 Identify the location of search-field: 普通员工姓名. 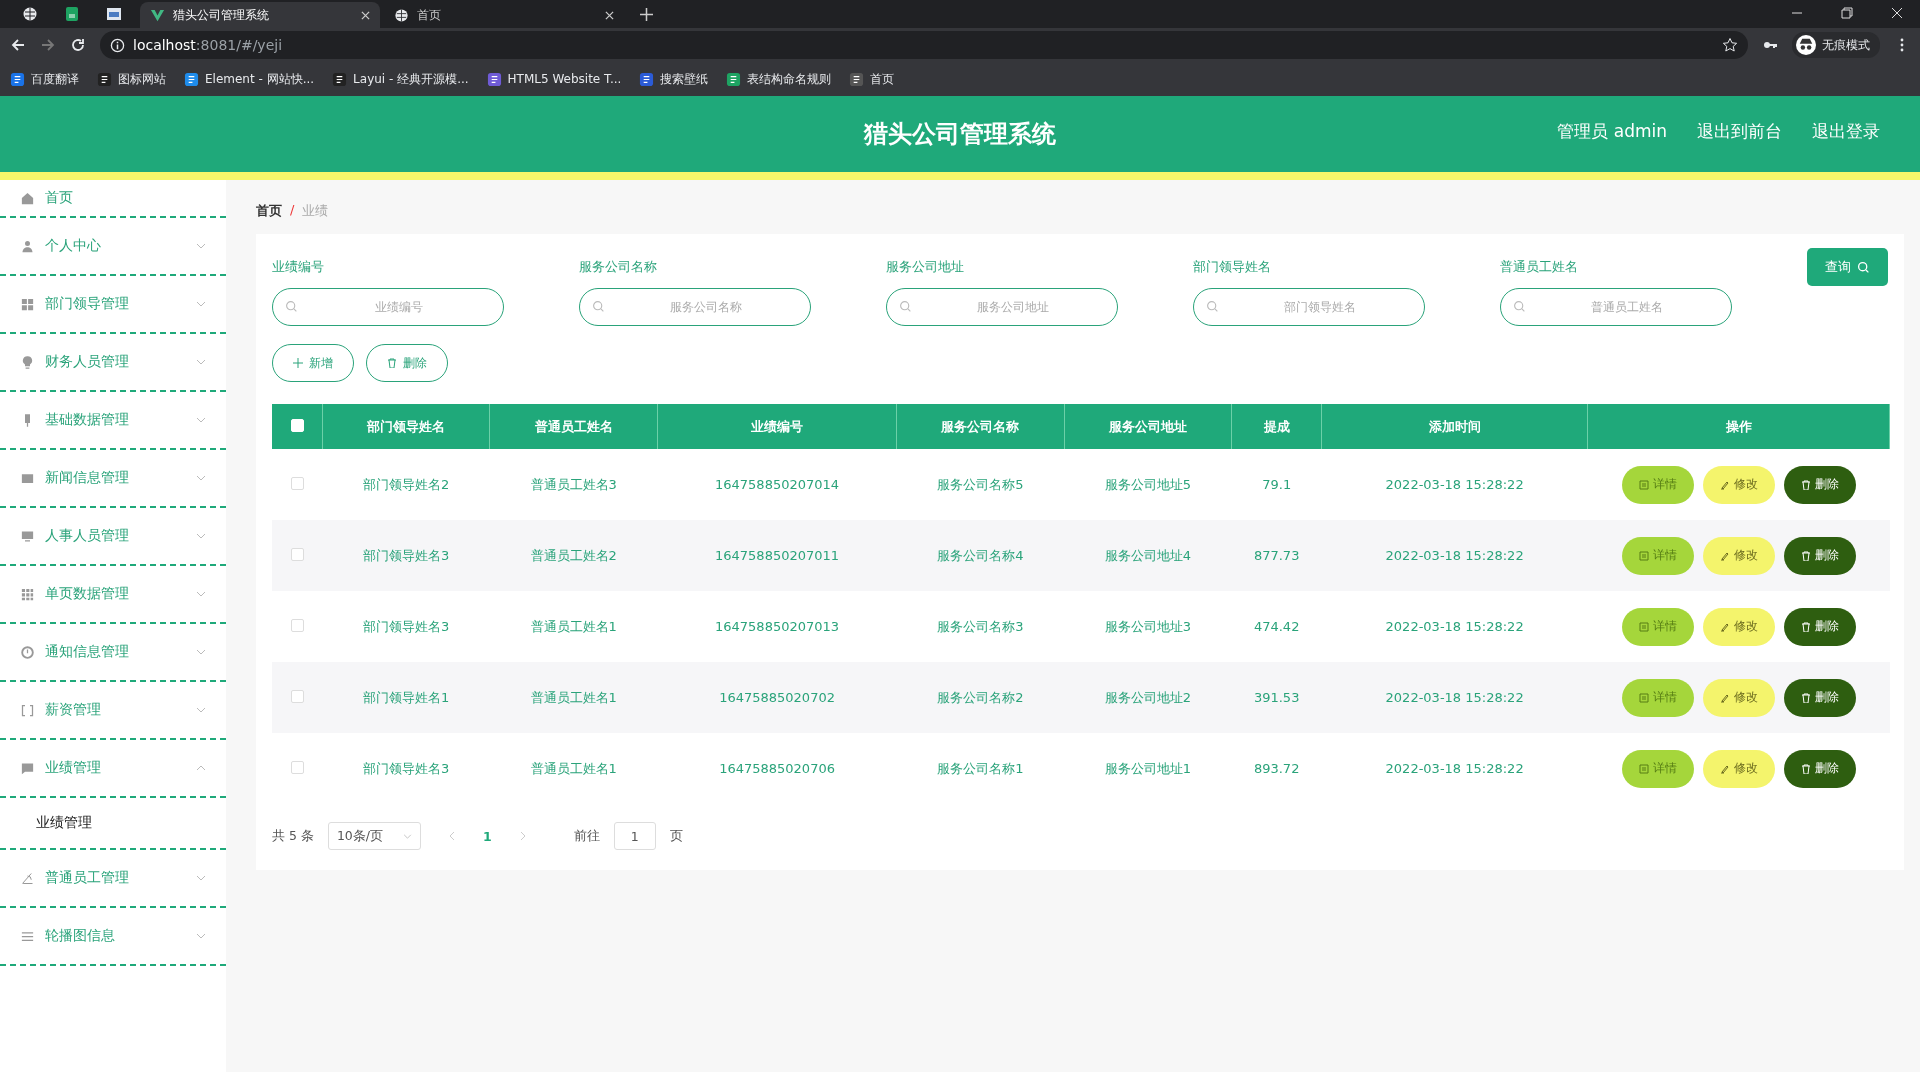
(1616, 307).